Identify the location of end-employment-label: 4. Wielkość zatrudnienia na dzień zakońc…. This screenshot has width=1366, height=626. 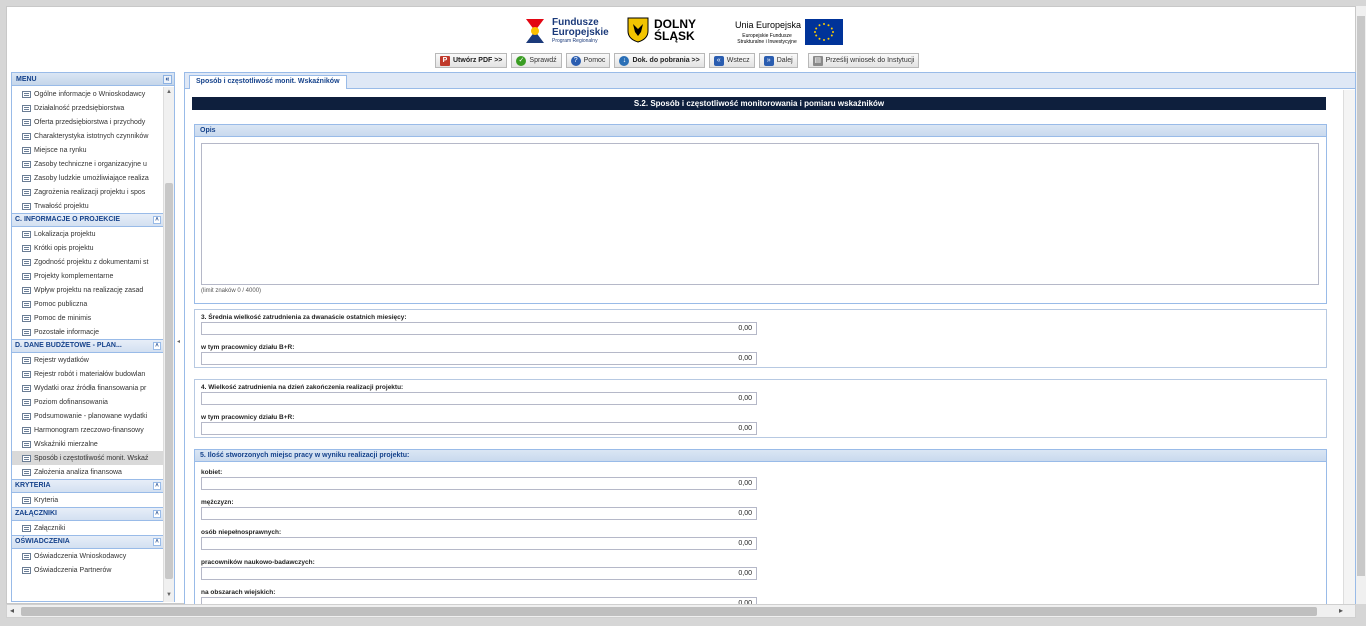
(302, 387).